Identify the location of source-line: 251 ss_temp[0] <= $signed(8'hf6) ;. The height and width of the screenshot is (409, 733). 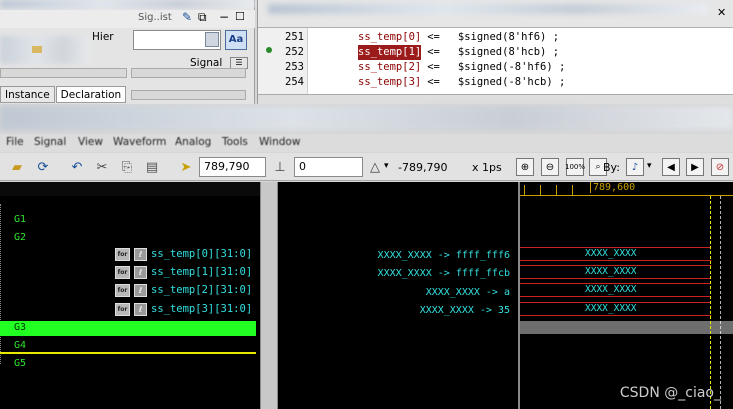
(495, 37).